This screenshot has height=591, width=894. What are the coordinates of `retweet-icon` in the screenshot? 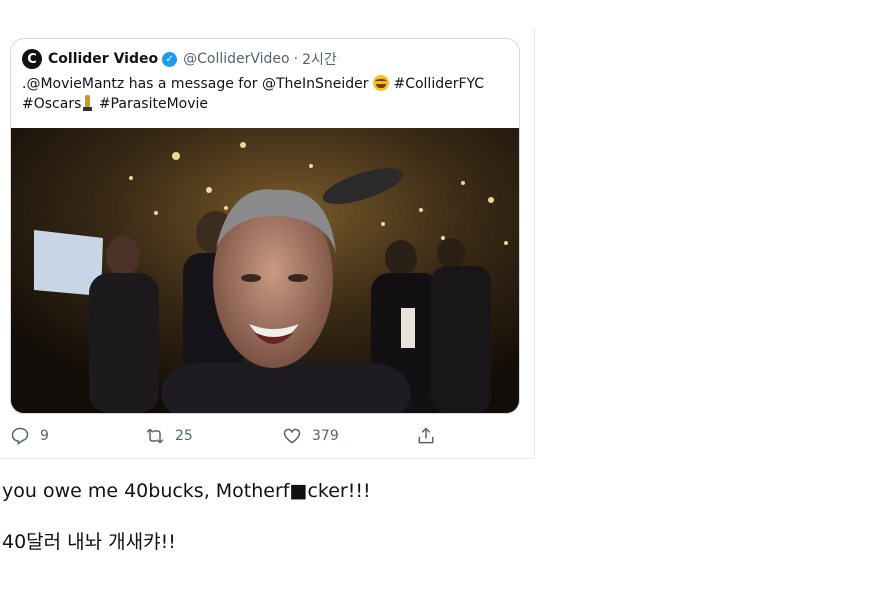 It's located at (155, 436).